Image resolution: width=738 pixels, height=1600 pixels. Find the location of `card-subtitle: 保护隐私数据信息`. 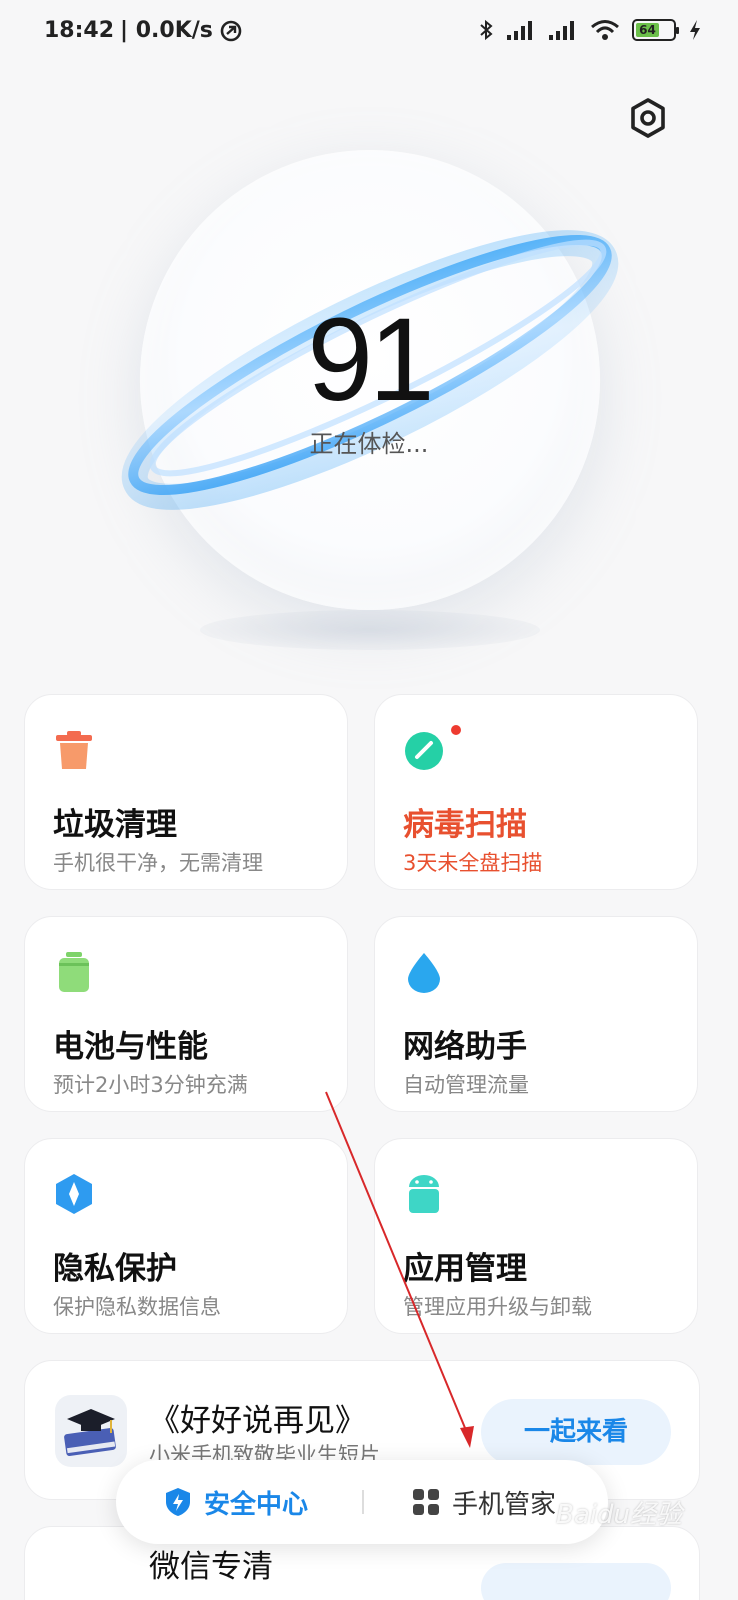

card-subtitle: 保护隐私数据信息 is located at coordinates (137, 1307).